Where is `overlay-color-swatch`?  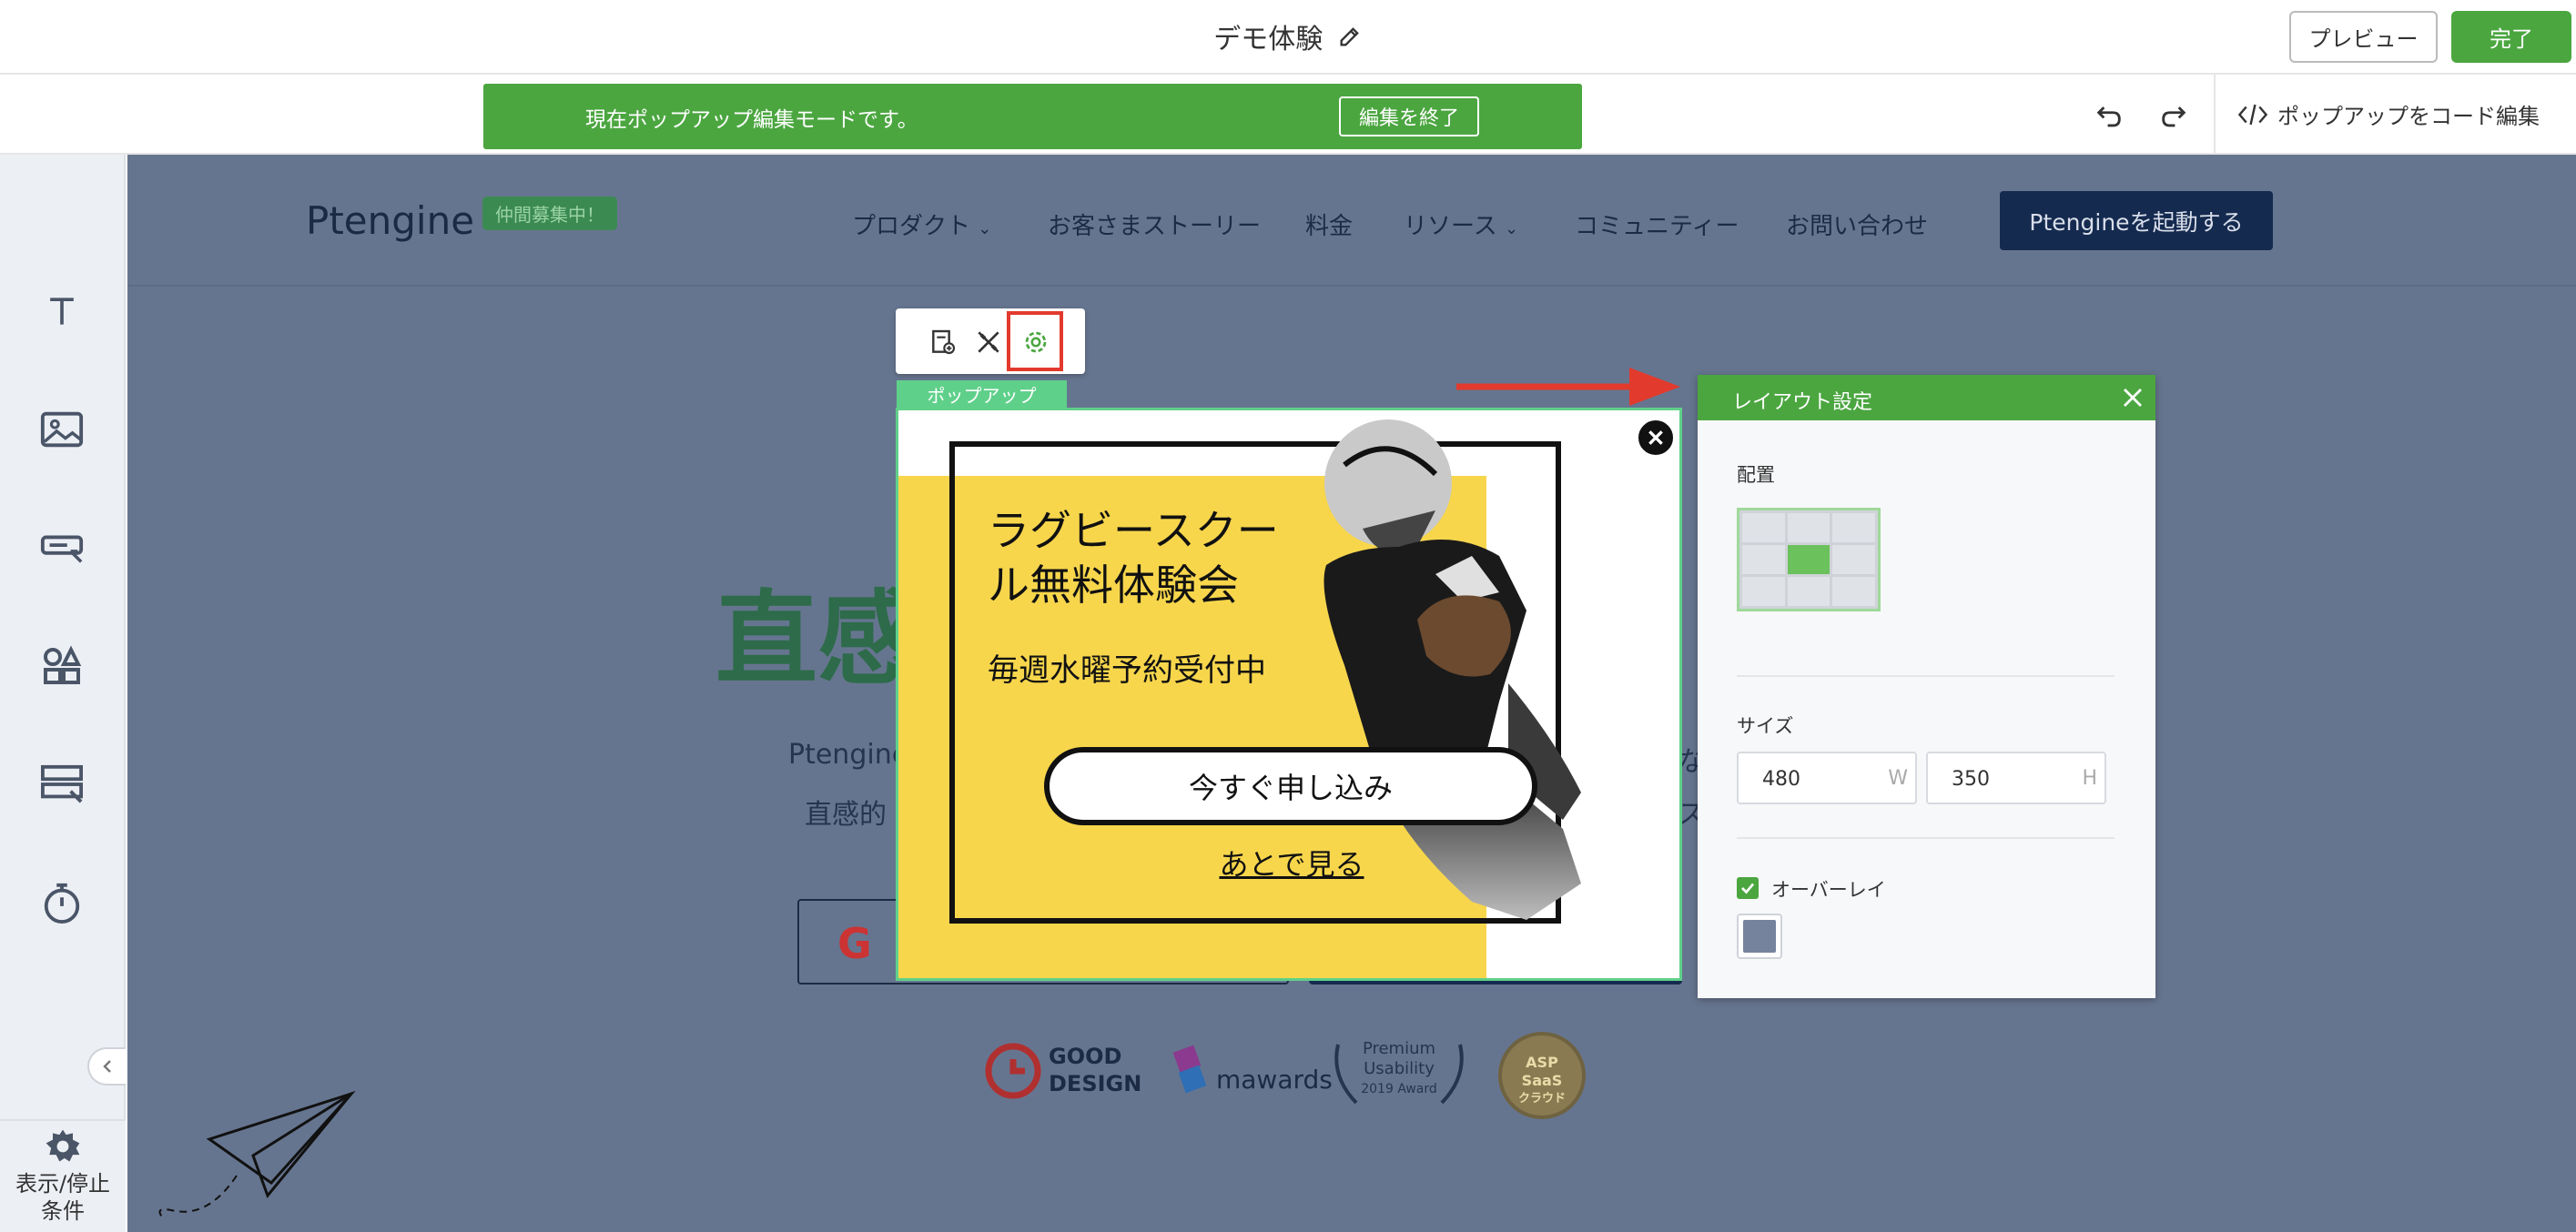 overlay-color-swatch is located at coordinates (1759, 936).